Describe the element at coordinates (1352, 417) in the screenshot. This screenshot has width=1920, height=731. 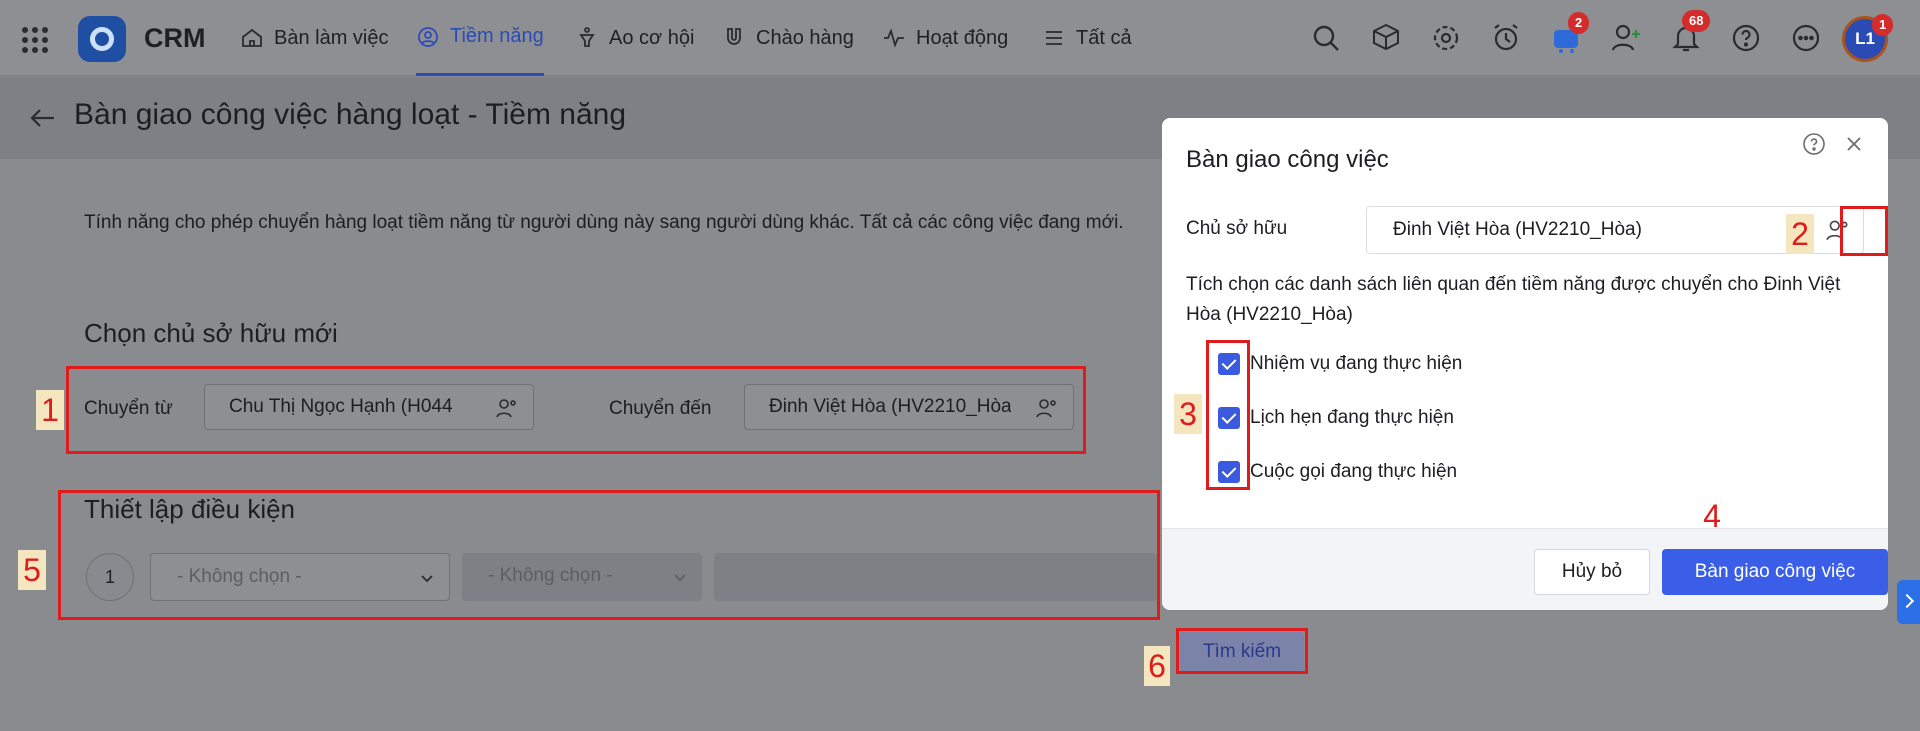
I see `option-label: Lịch hẹn đang thực hiện` at that location.